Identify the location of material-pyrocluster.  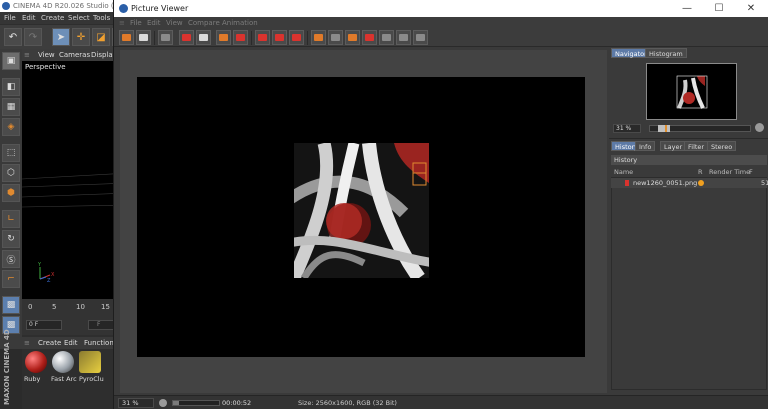
(90, 362).